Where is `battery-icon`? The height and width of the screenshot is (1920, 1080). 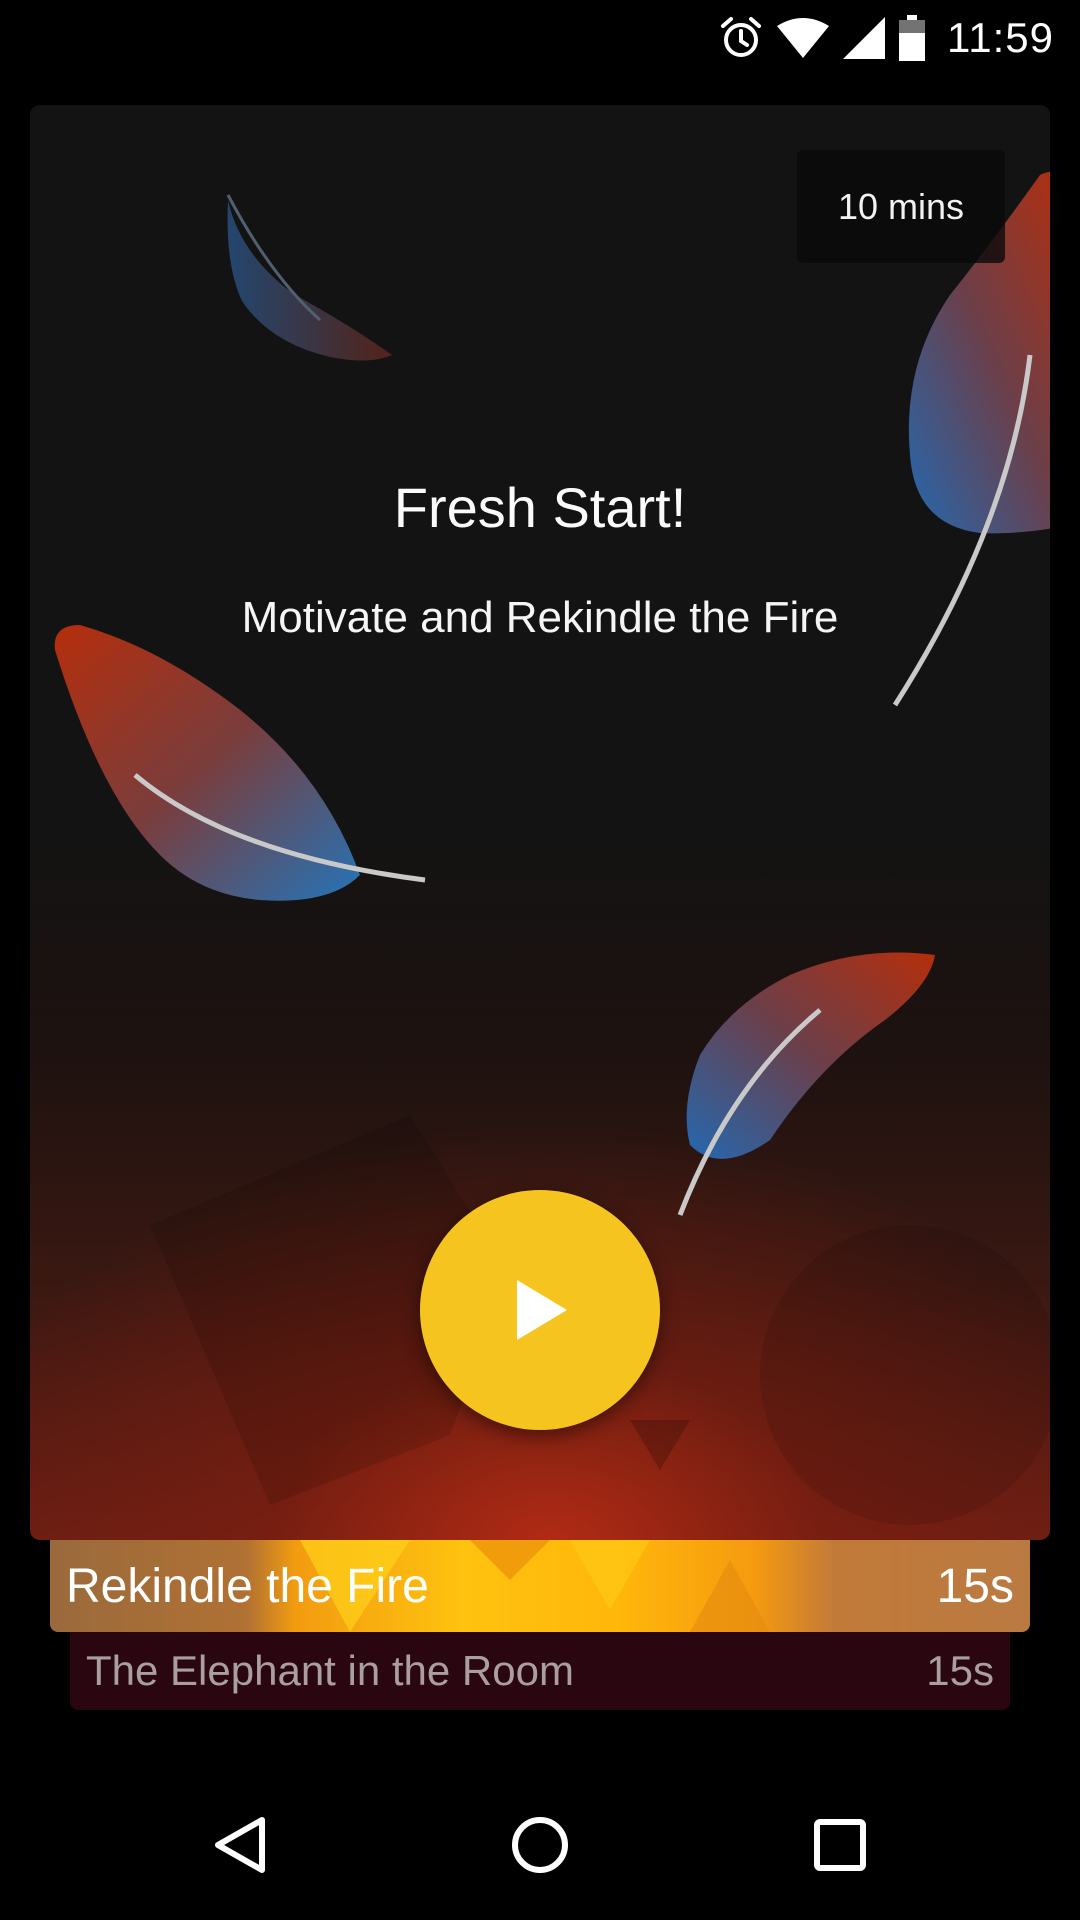 battery-icon is located at coordinates (912, 37).